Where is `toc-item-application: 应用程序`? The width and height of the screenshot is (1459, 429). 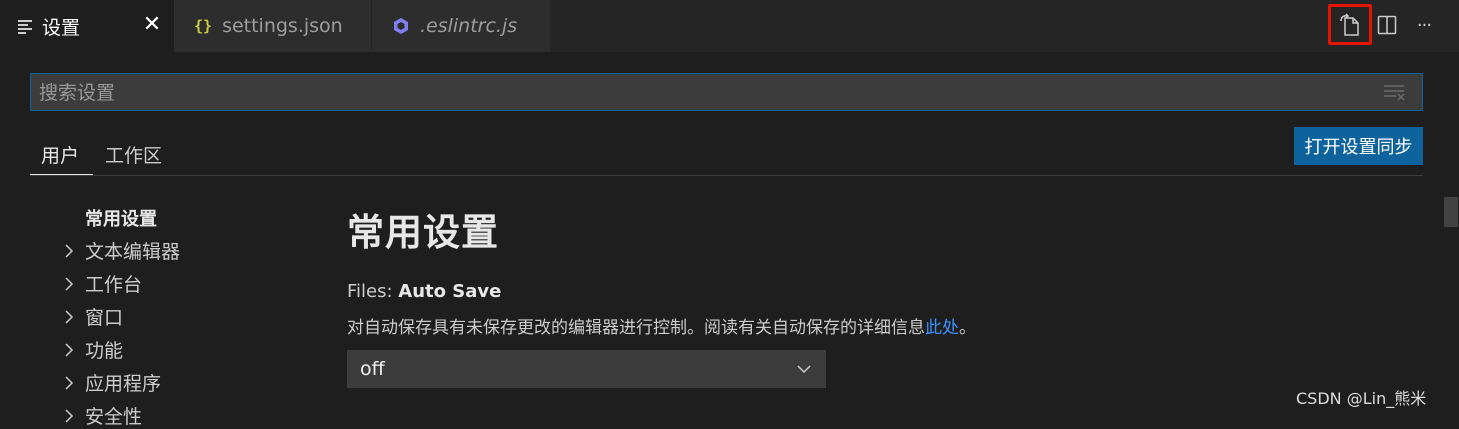
toc-item-application: 应用程序 is located at coordinates (110, 382).